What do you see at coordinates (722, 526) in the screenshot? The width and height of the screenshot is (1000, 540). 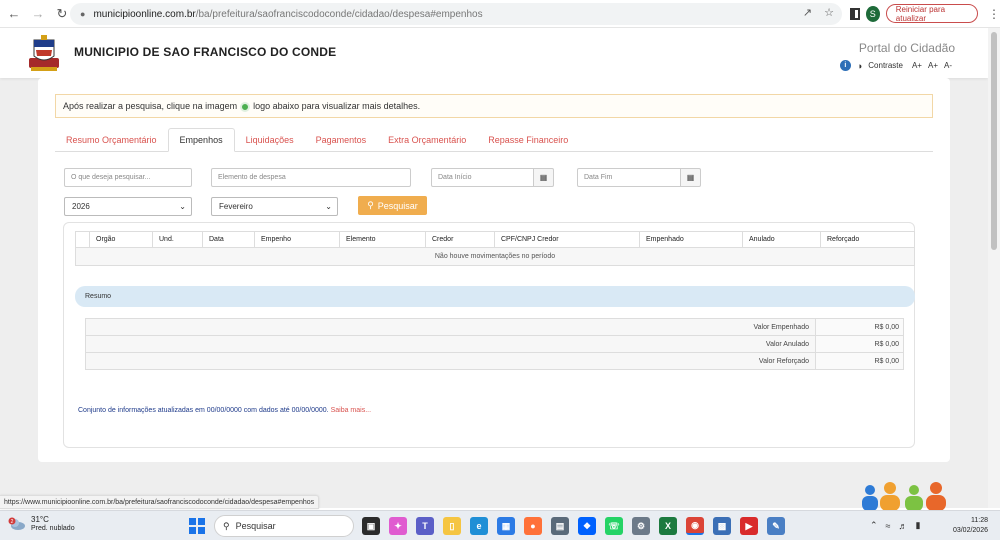 I see `remote-desktop-icon: ▩` at bounding box center [722, 526].